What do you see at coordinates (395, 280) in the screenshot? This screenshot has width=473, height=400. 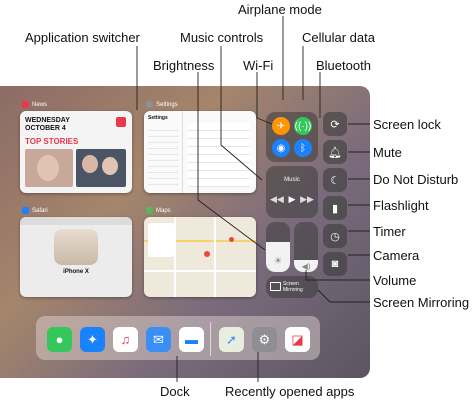 I see `callout-volume: Volume` at bounding box center [395, 280].